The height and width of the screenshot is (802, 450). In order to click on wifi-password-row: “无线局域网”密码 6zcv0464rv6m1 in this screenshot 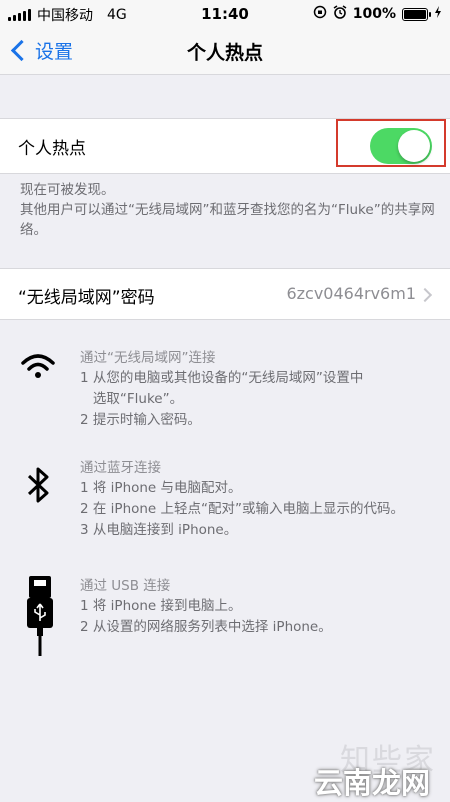, I will do `click(225, 294)`.